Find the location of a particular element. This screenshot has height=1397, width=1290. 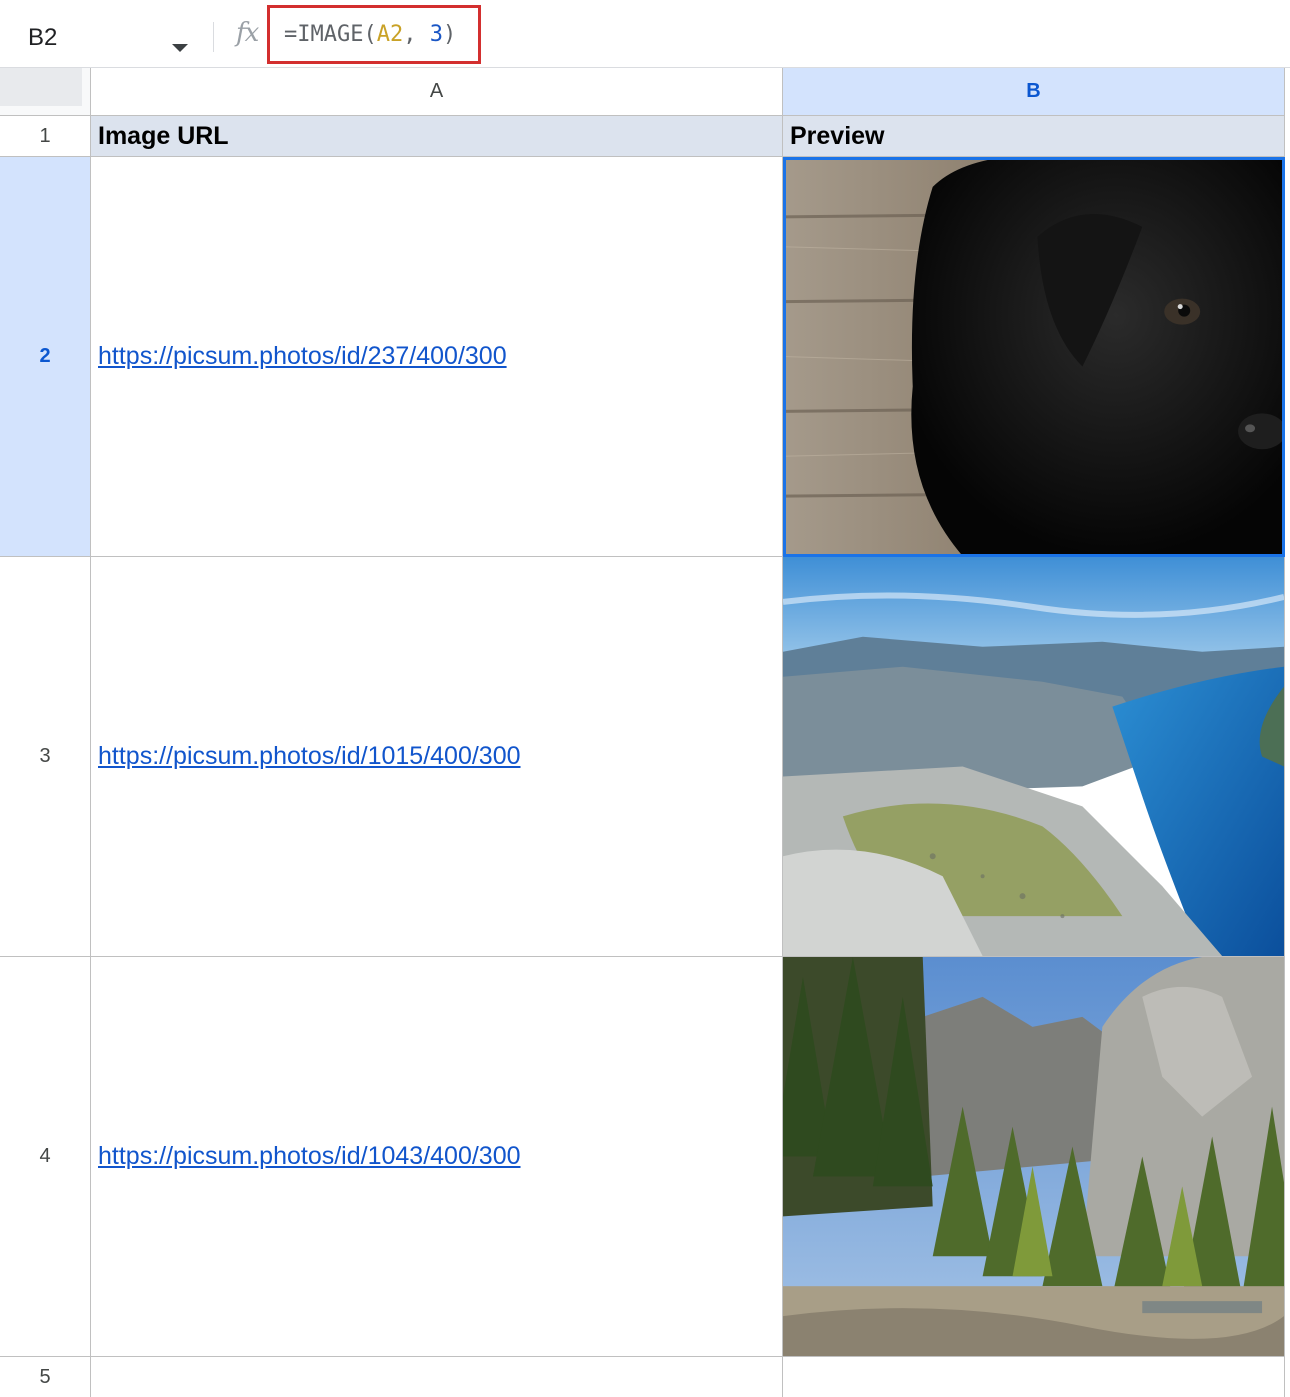

cell-a1: Image URL is located at coordinates (437, 136).